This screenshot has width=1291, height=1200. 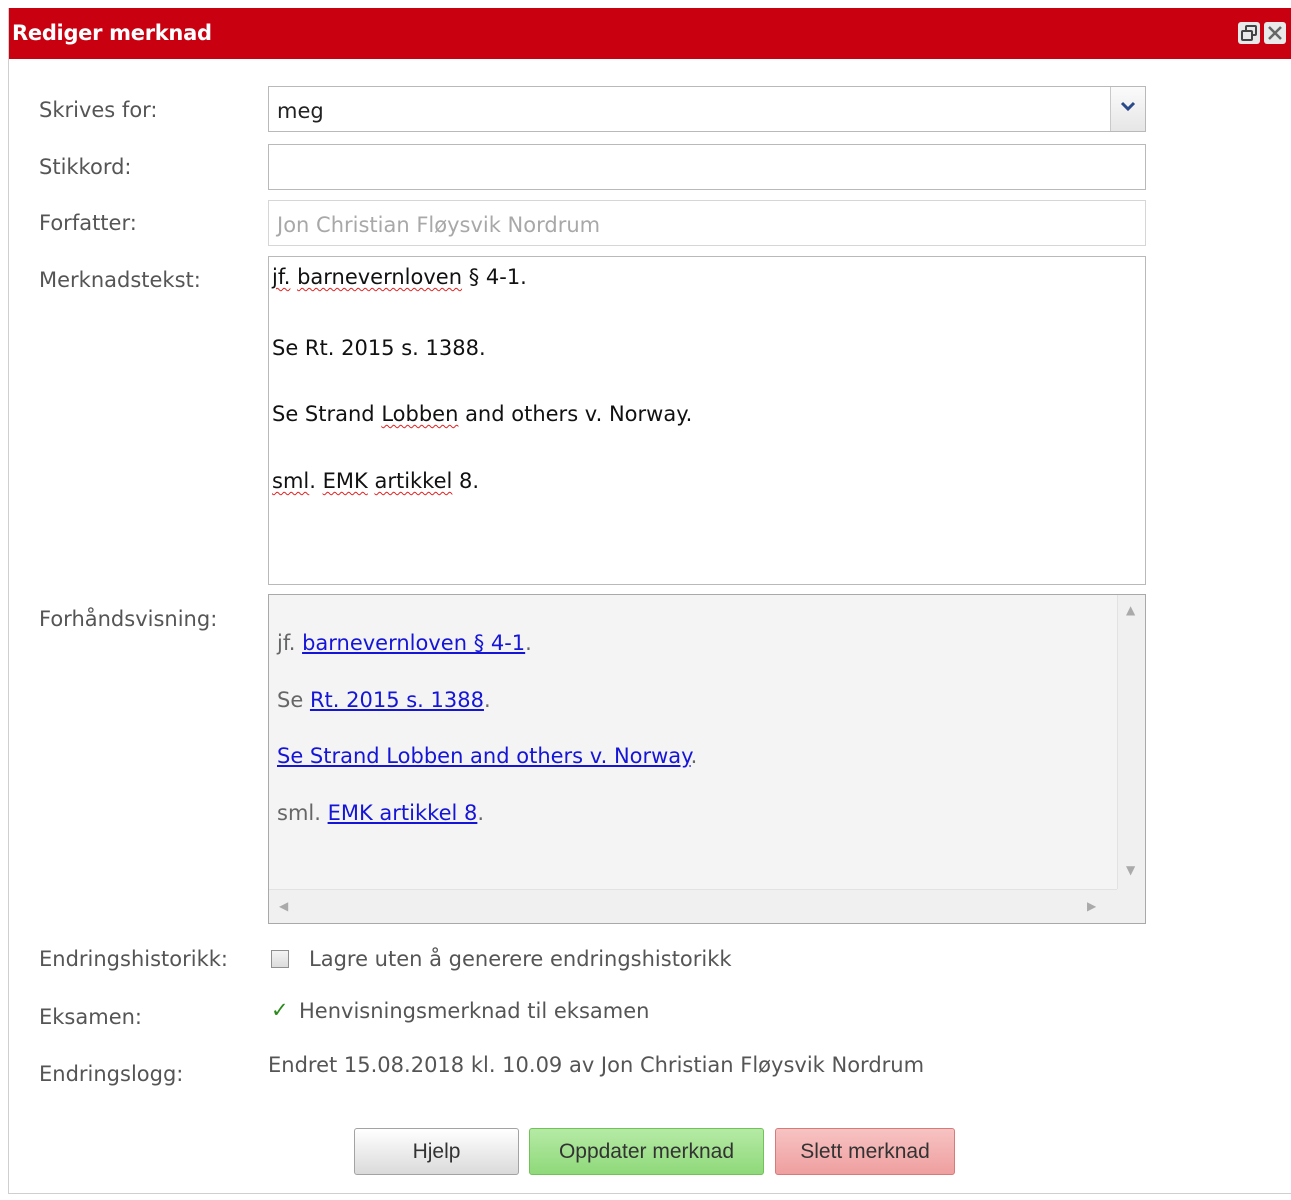 I want to click on scroll-up-icon: ▲, so click(x=1130, y=610).